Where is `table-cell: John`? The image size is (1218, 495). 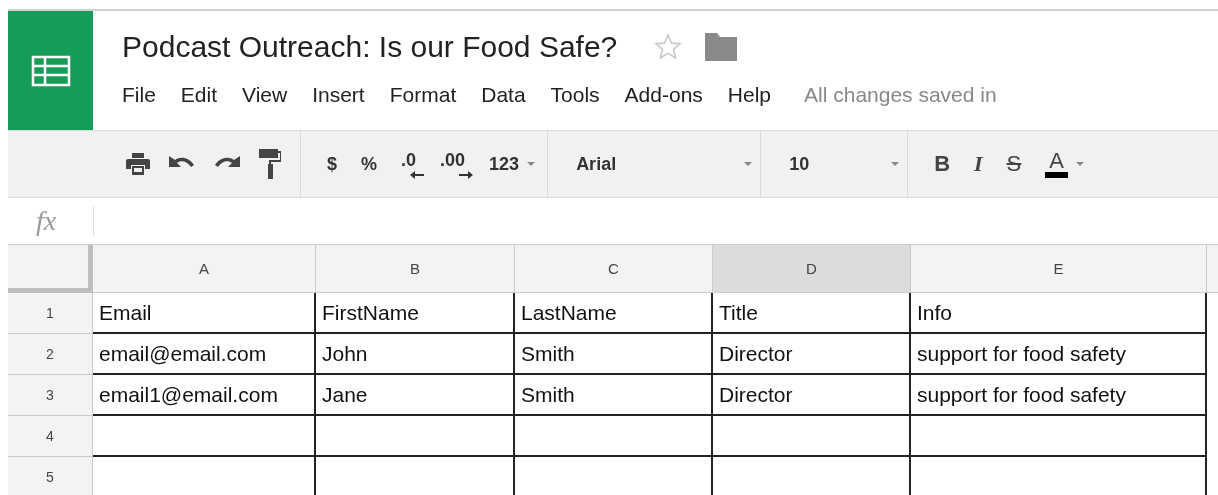 table-cell: John is located at coordinates (415, 354).